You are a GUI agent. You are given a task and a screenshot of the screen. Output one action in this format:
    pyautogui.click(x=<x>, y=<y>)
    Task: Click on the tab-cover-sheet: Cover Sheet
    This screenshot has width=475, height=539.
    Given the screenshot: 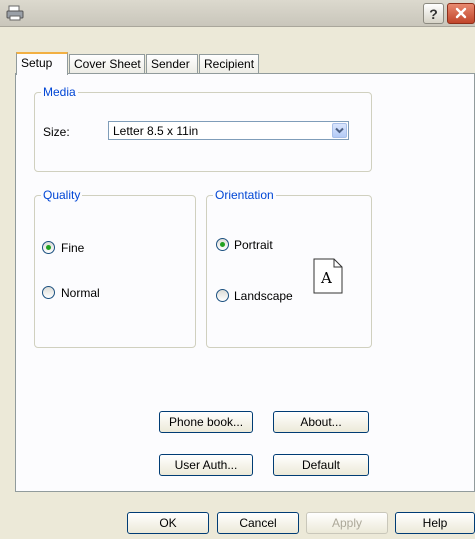 What is the action you would take?
    pyautogui.click(x=107, y=64)
    